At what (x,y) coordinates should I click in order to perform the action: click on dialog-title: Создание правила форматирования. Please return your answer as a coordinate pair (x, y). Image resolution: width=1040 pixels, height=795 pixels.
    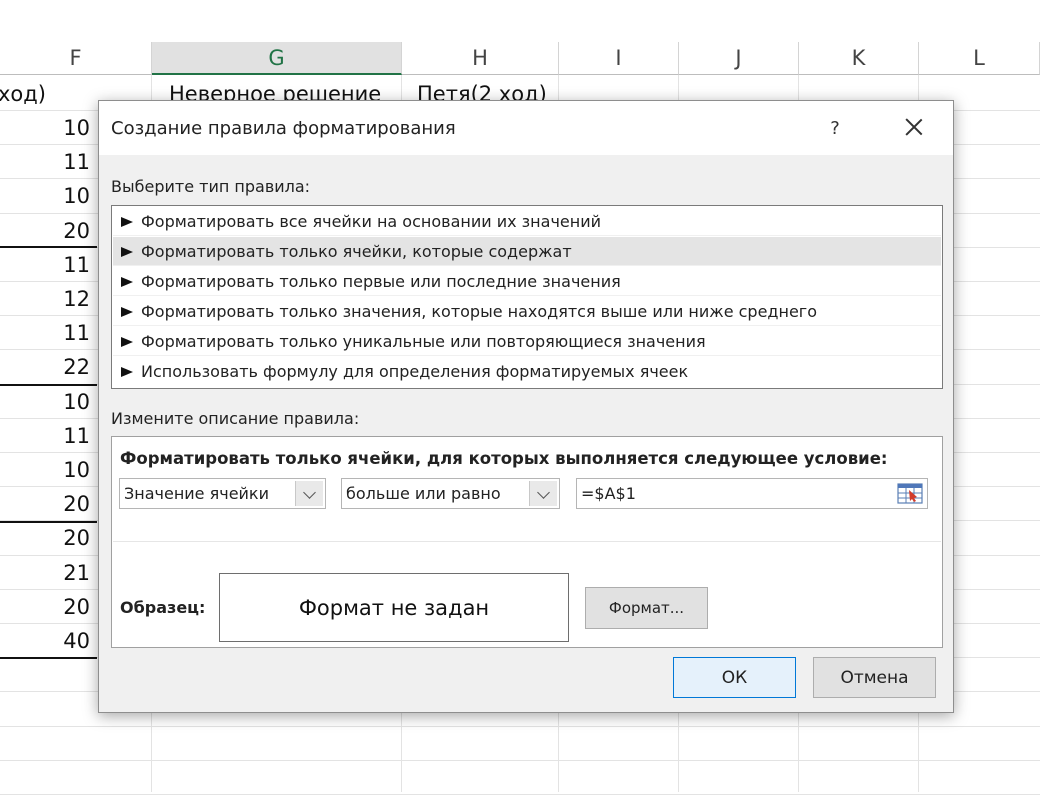
    Looking at the image, I should click on (283, 128).